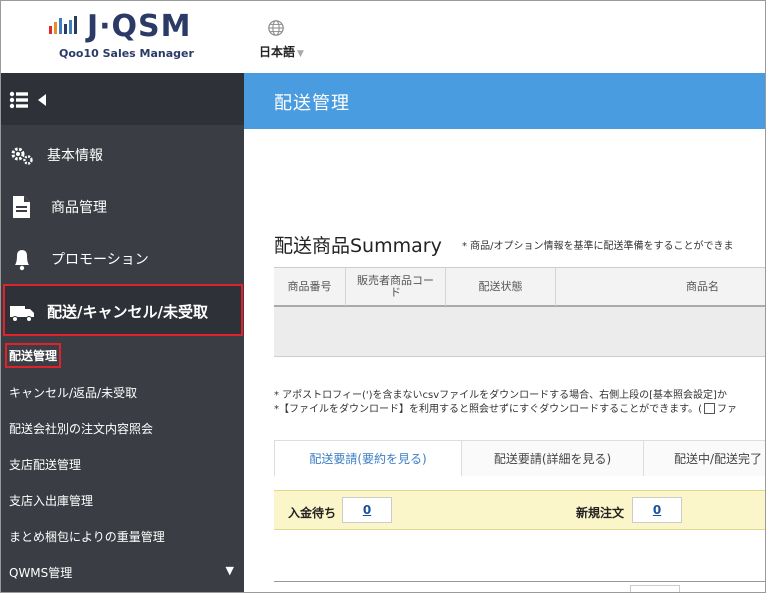 The width and height of the screenshot is (766, 593). Describe the element at coordinates (139, 26) in the screenshot. I see `logo-text: J·QSM` at that location.